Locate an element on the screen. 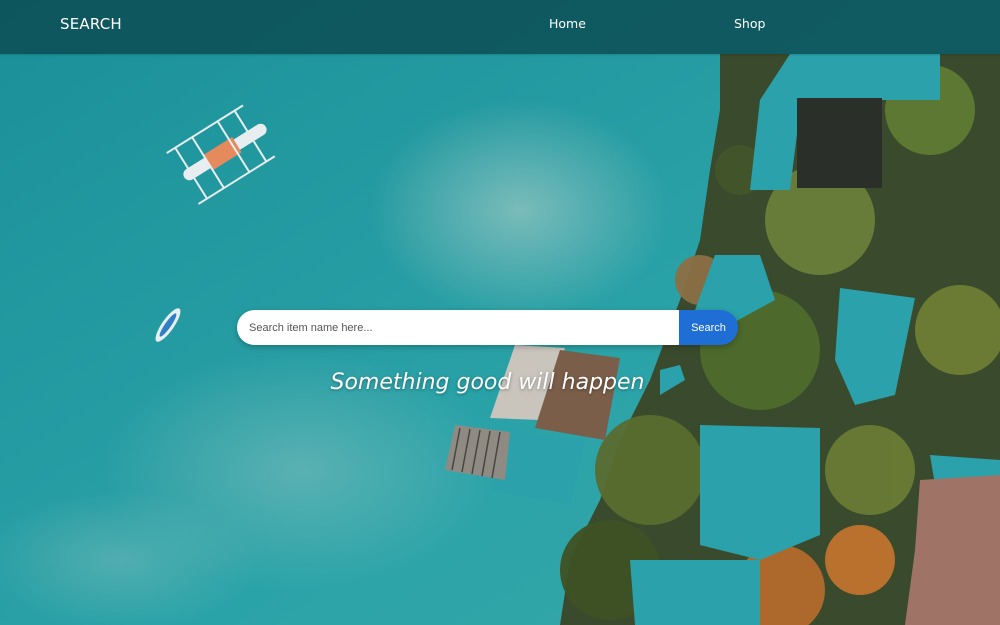 Image resolution: width=1000 pixels, height=625 pixels. search-bar: Search is located at coordinates (487, 327).